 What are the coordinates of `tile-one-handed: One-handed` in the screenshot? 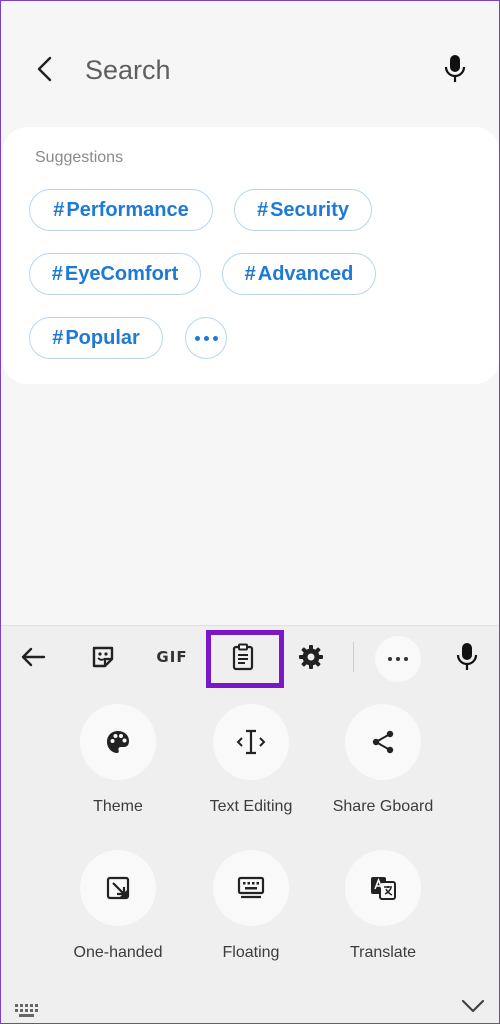 It's located at (118, 910).